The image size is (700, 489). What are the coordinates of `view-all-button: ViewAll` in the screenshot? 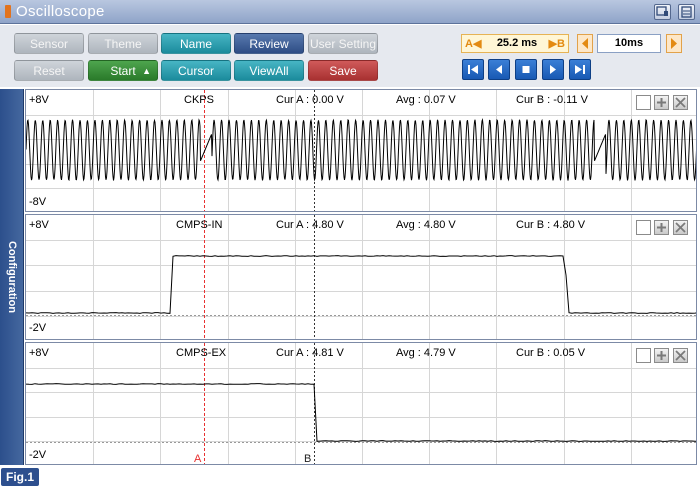 It's located at (269, 70).